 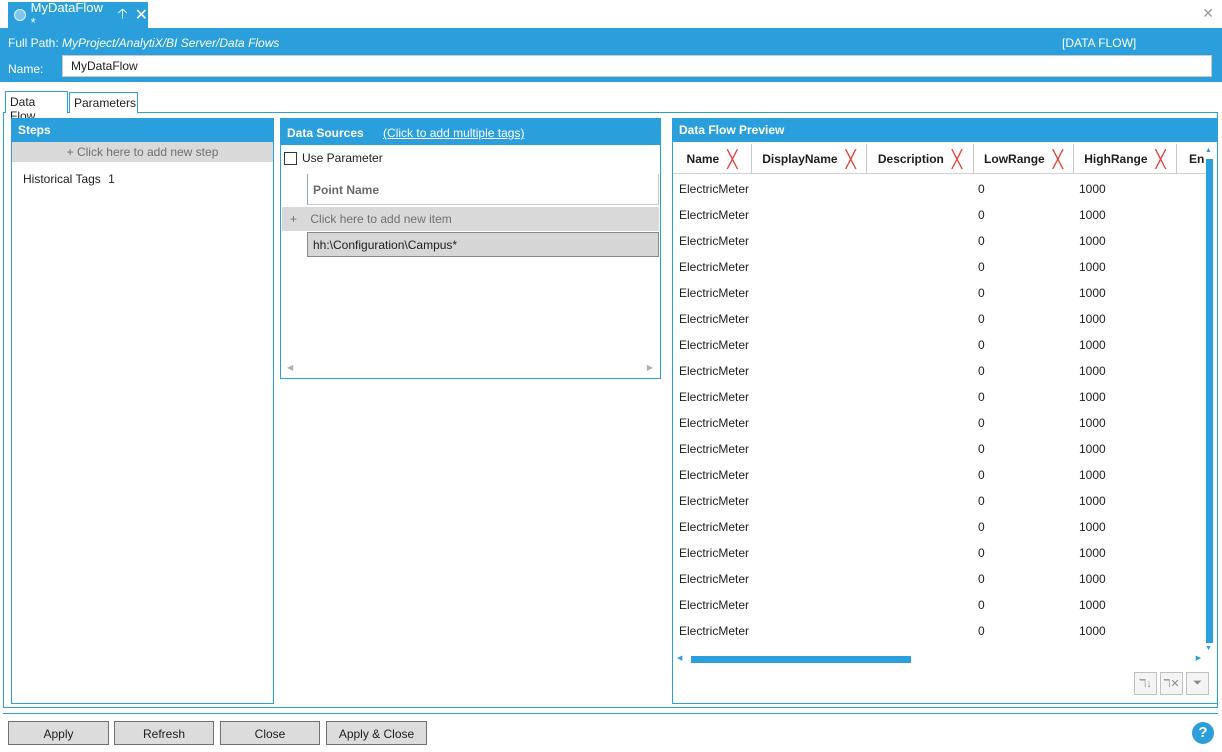 I want to click on step-item-count: 1, so click(x=111, y=179).